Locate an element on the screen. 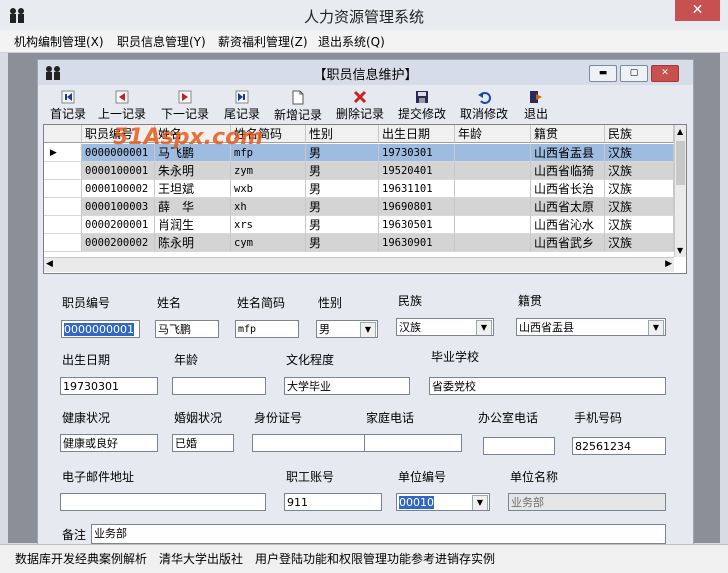 The image size is (728, 573). table-row: 0000100002 王坦斌 wxb 男 19631101 山西省长治 汉族 is located at coordinates (359, 189).